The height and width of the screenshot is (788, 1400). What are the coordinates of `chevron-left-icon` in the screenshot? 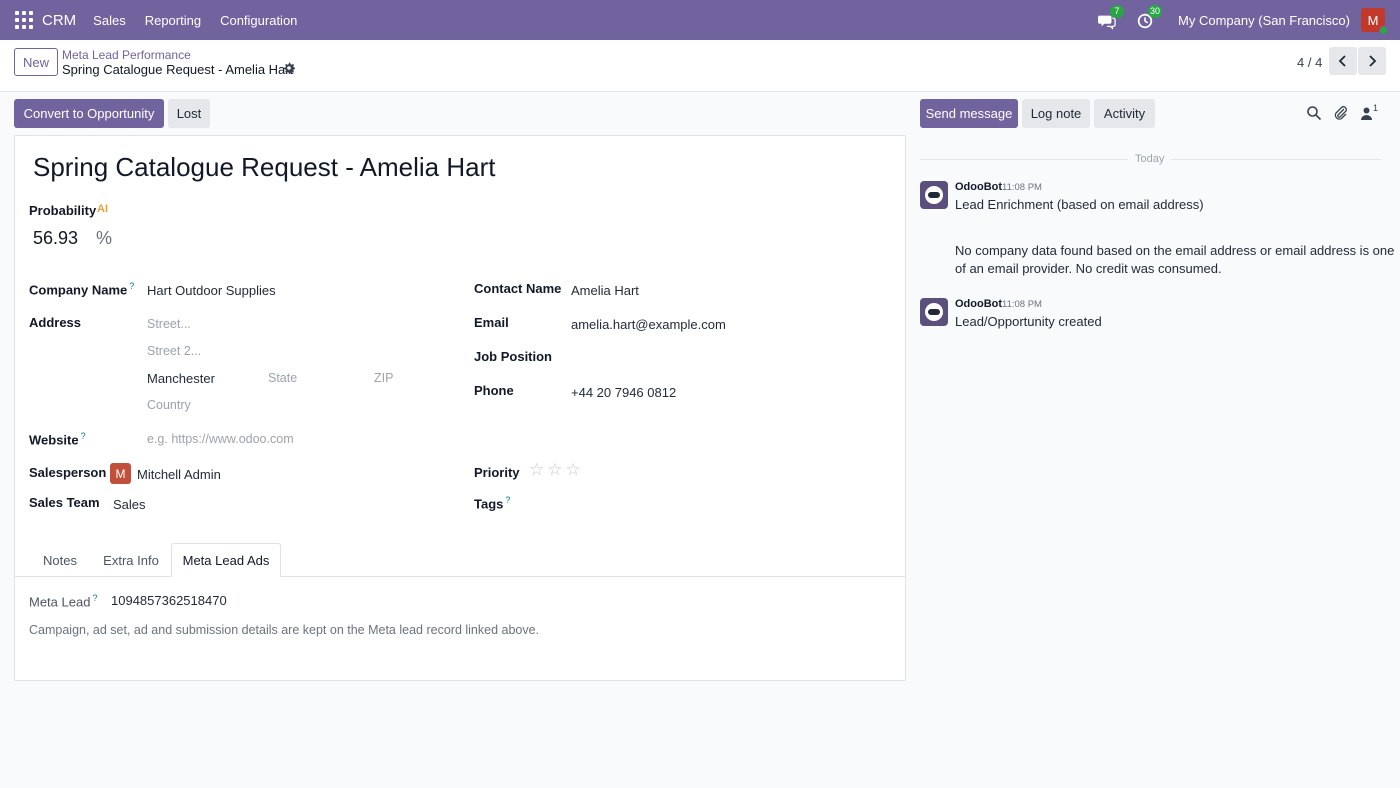 It's located at (1342, 61).